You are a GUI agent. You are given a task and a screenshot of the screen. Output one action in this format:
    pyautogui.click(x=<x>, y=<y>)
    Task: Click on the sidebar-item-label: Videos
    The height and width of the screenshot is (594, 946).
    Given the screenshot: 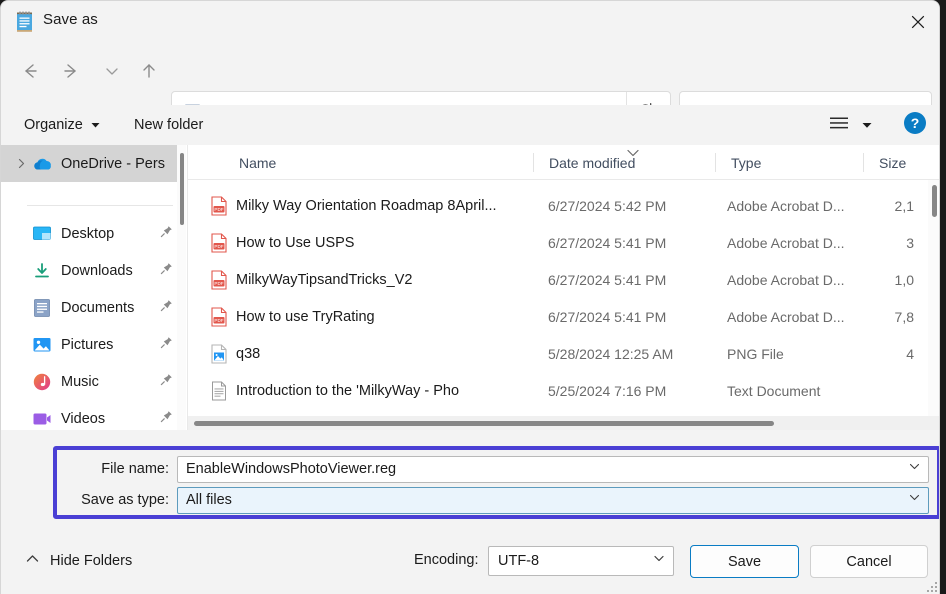 What is the action you would take?
    pyautogui.click(x=83, y=418)
    